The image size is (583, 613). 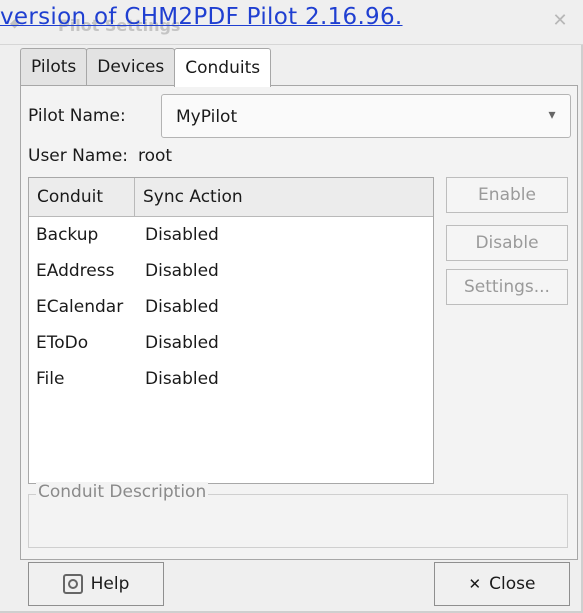 I want to click on table-row: ECalendar Disabled, so click(x=231, y=307).